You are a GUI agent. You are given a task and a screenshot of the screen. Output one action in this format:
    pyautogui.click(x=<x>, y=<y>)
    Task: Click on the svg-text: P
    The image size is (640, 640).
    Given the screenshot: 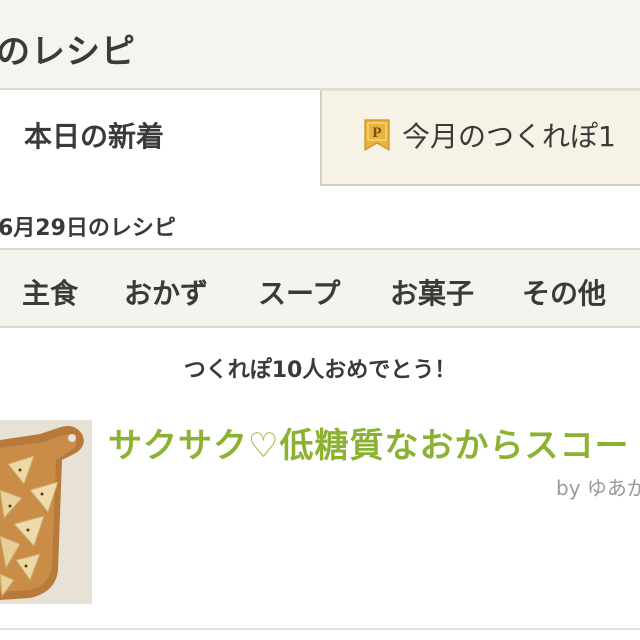 What is the action you would take?
    pyautogui.click(x=376, y=133)
    